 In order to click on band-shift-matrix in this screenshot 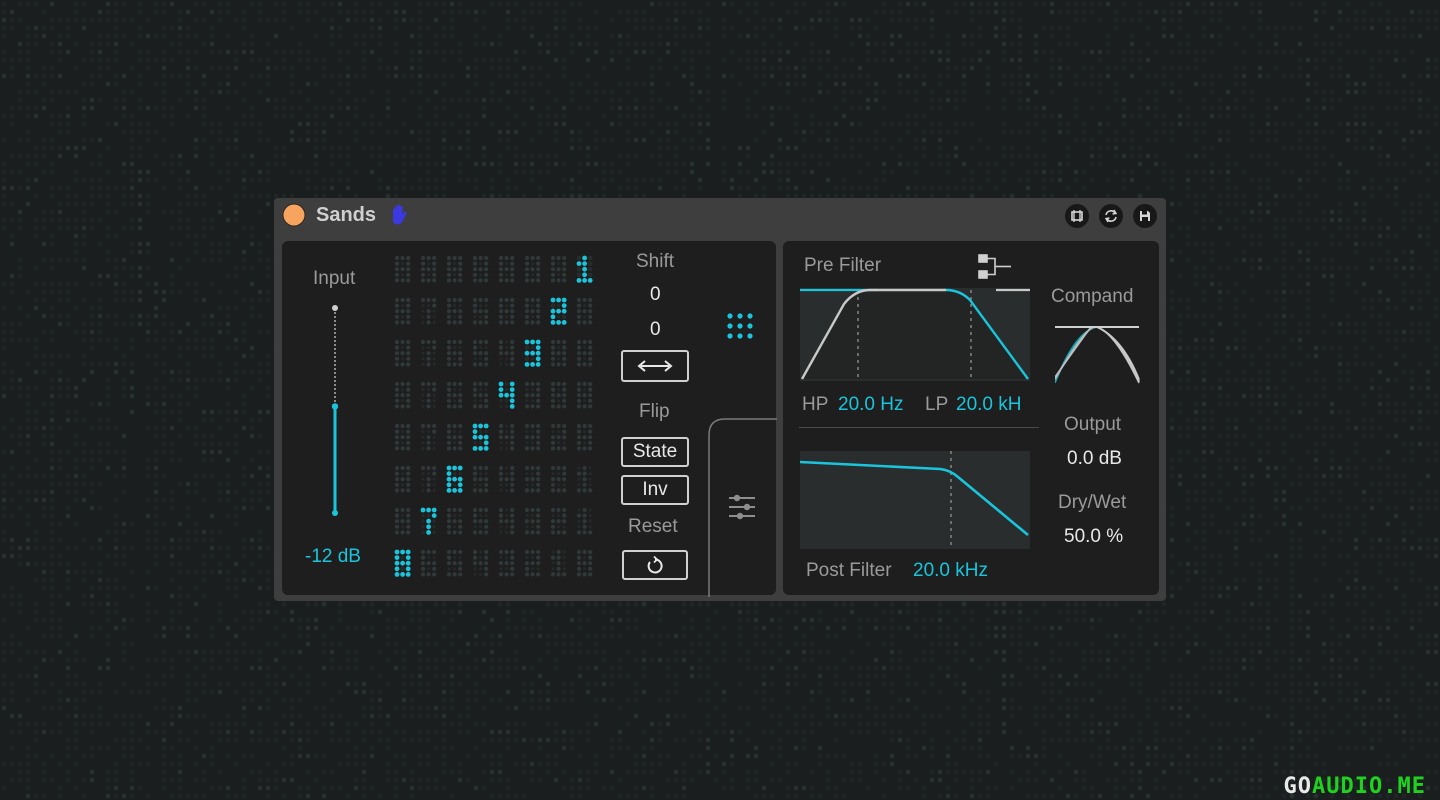, I will do `click(499, 419)`.